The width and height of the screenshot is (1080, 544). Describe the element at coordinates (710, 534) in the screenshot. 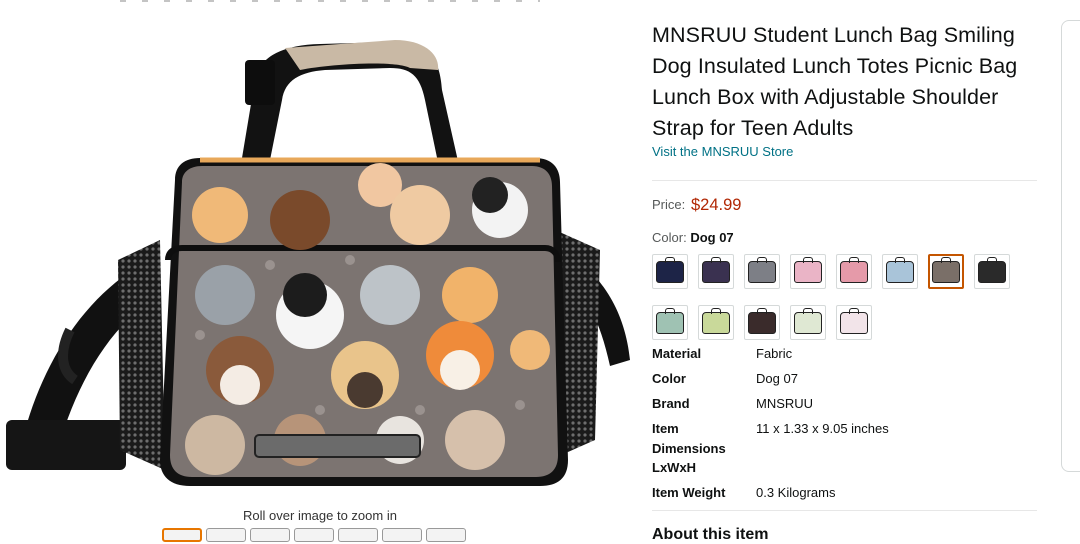

I see `about-heading: About this item` at that location.